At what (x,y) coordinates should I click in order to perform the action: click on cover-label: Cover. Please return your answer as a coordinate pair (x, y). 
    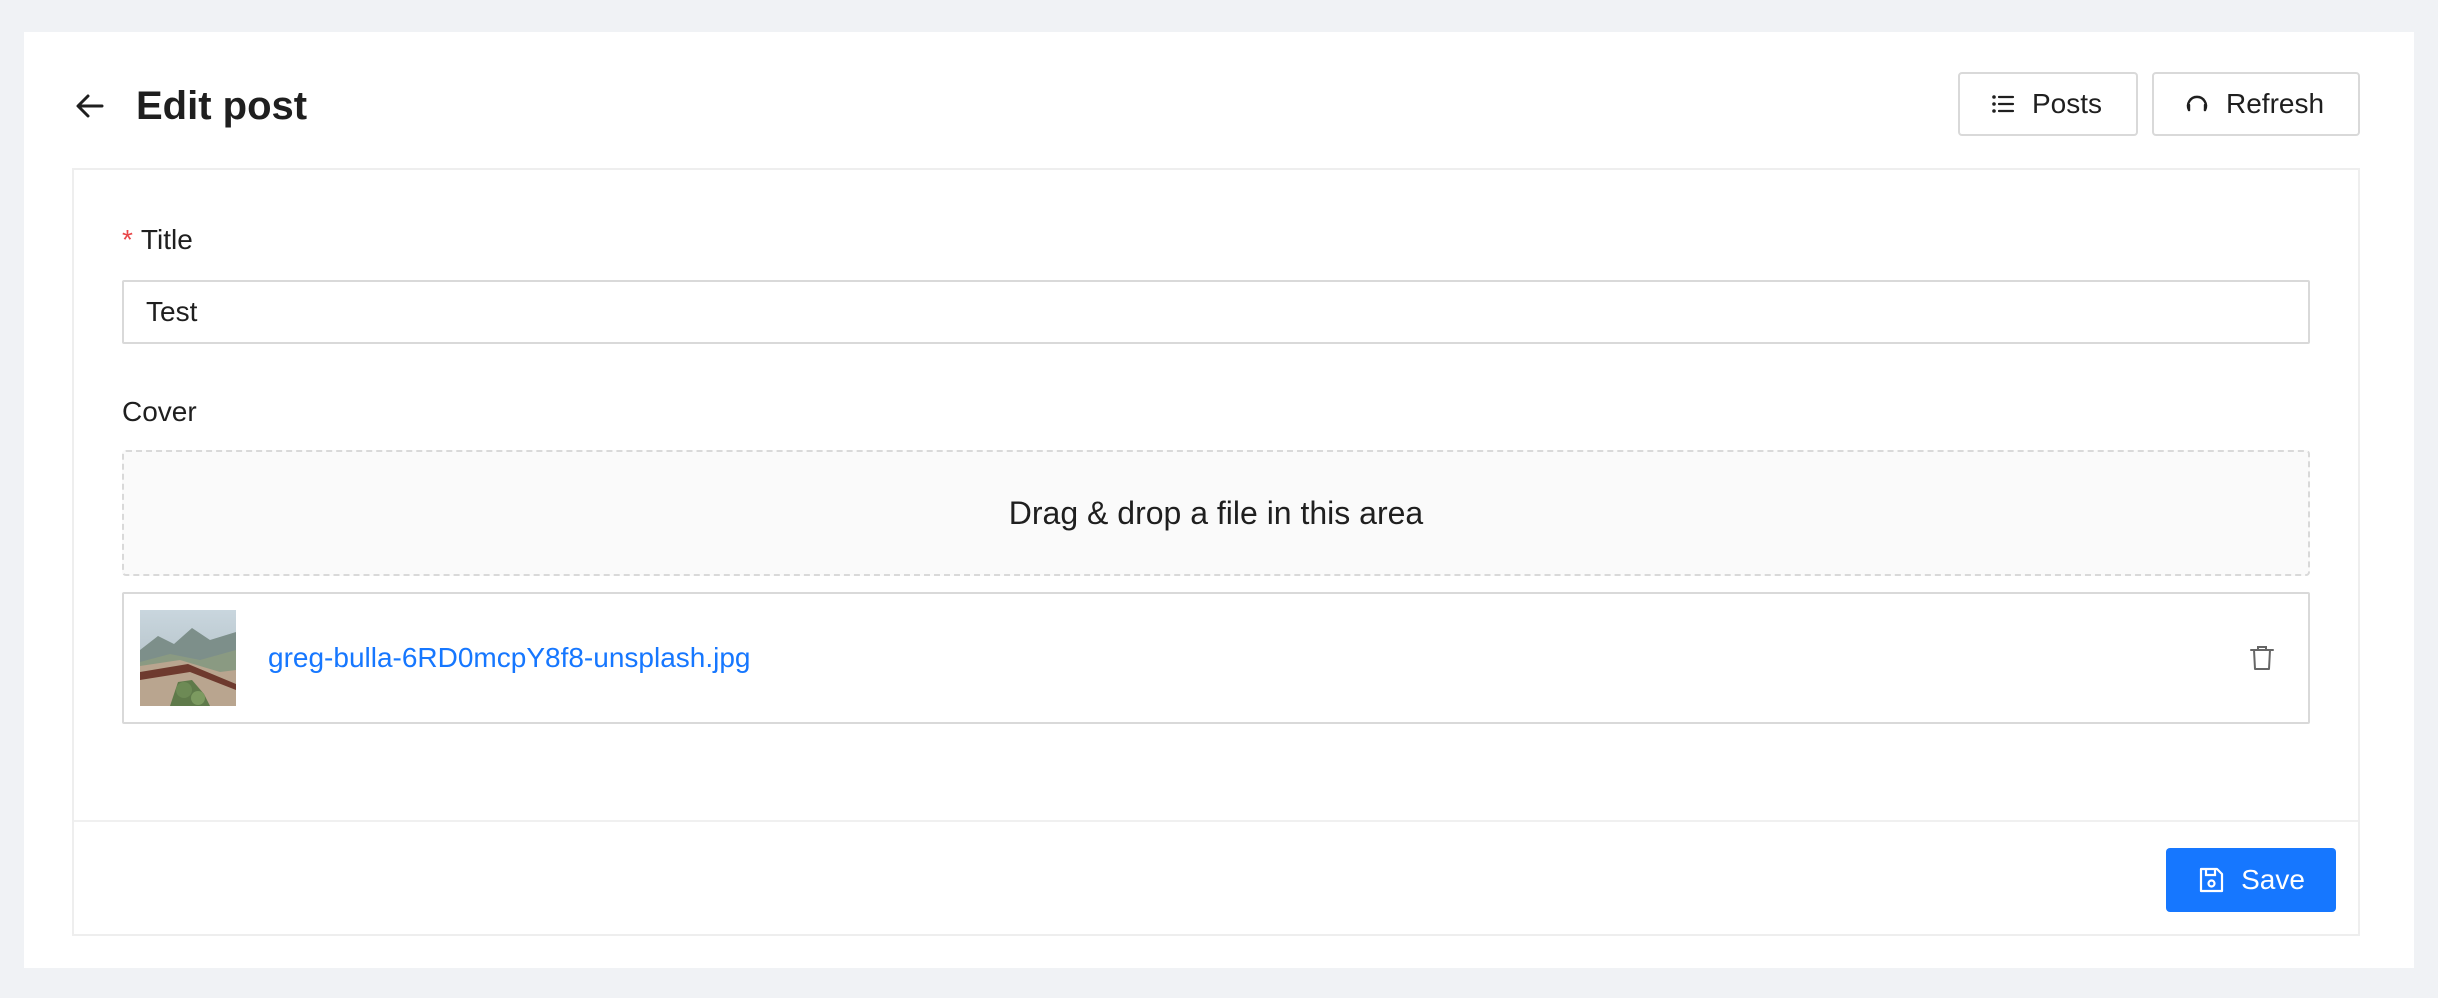
    Looking at the image, I should click on (159, 411).